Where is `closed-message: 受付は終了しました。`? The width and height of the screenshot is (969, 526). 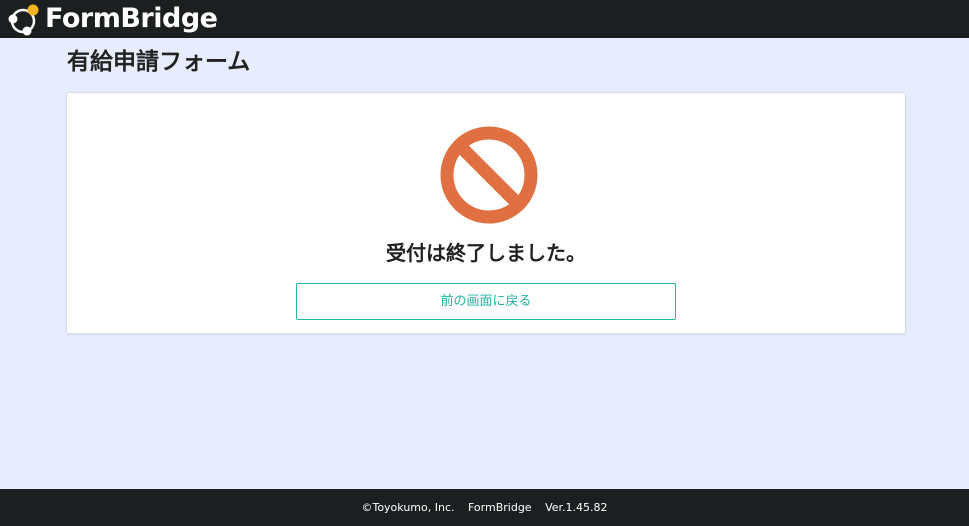
closed-message: 受付は終了しました。 is located at coordinates (486, 253).